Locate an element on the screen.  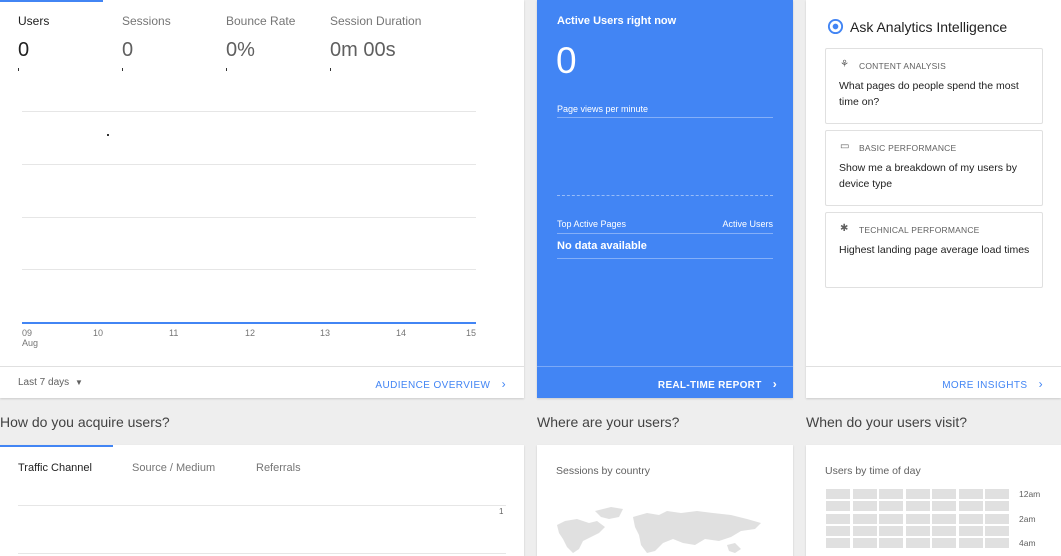
date-range-dropdown: Last 7 days ▼ is located at coordinates (50, 382).